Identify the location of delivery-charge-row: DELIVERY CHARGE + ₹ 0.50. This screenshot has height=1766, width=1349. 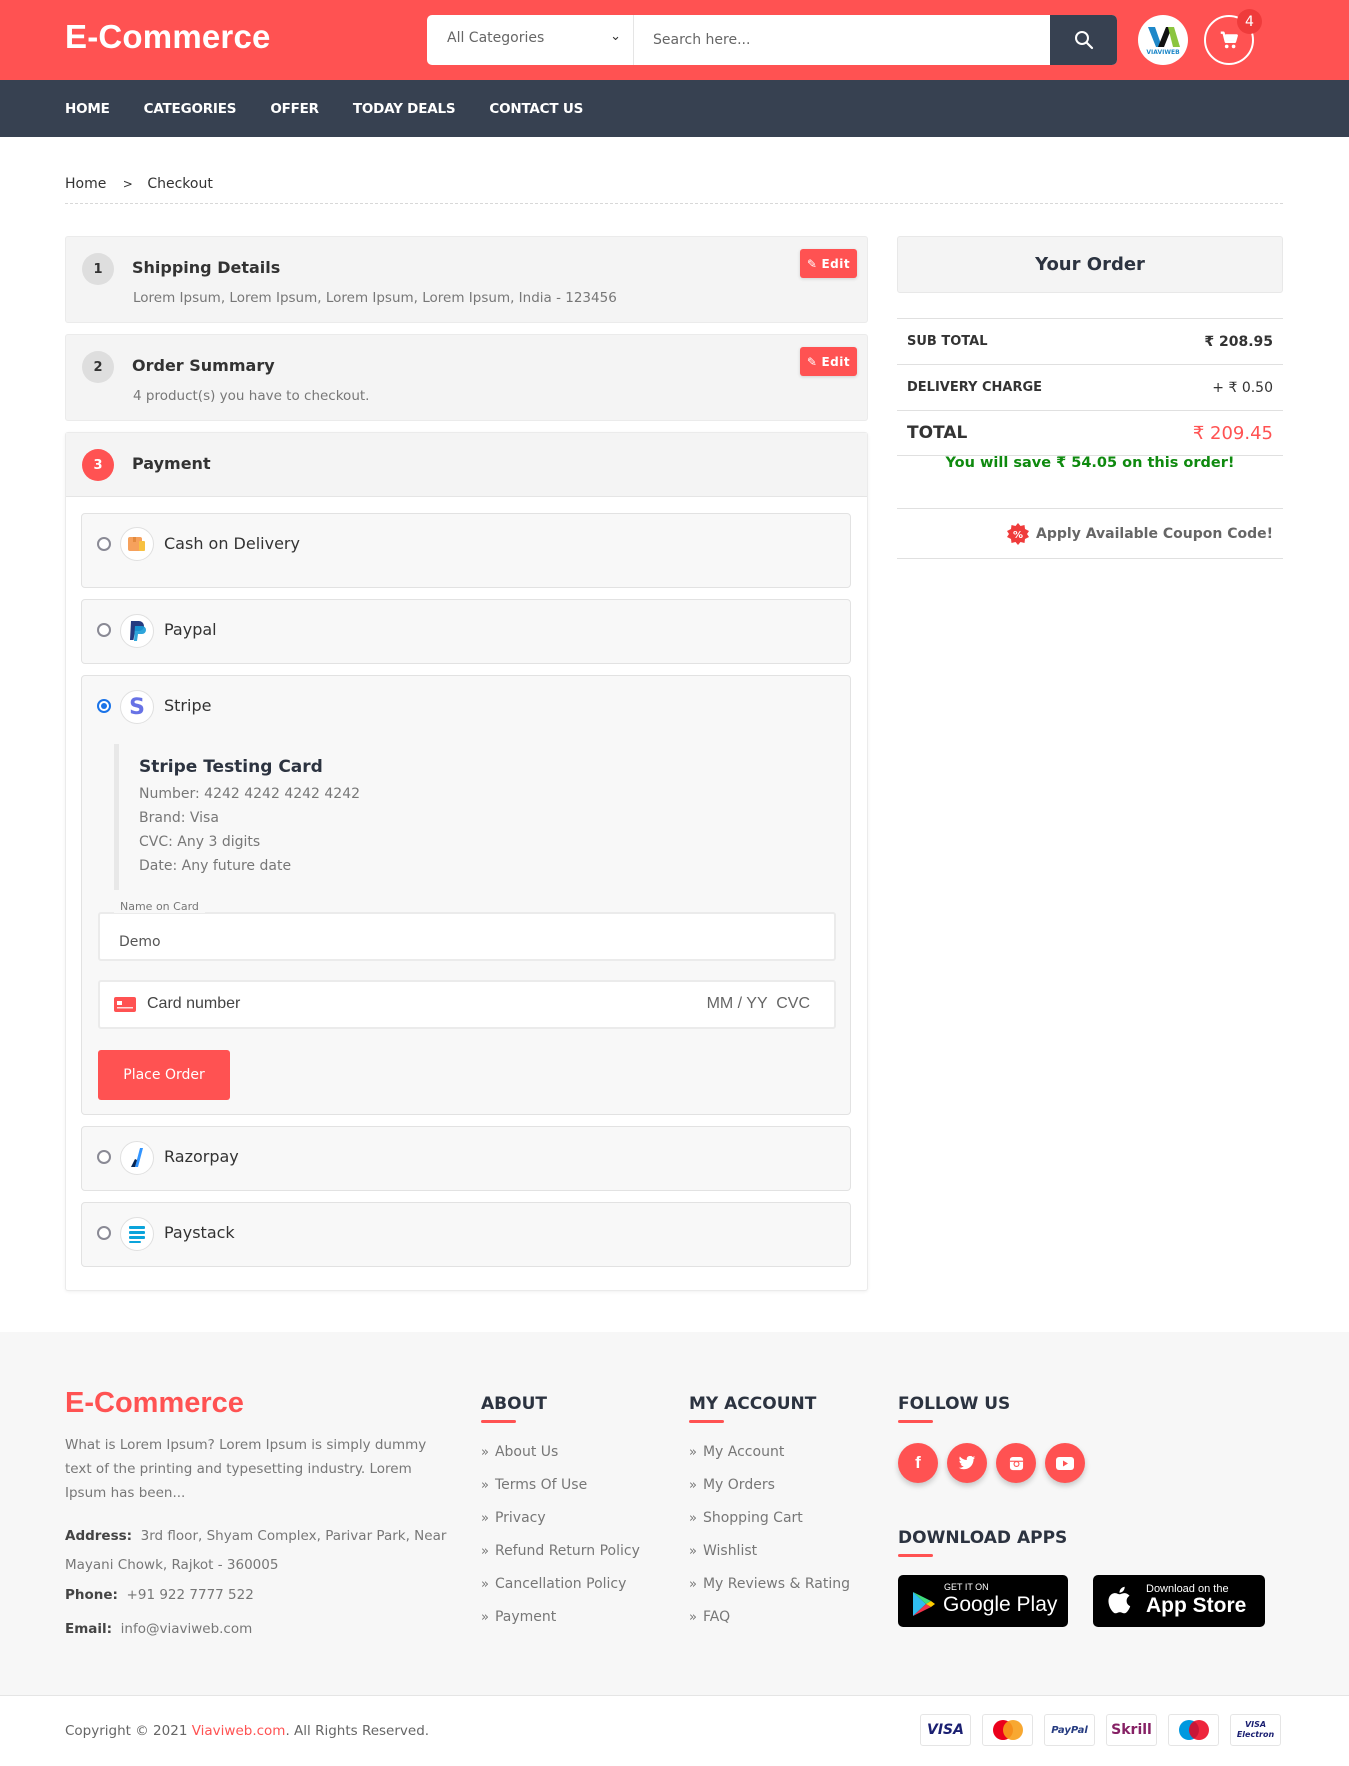
(1090, 387).